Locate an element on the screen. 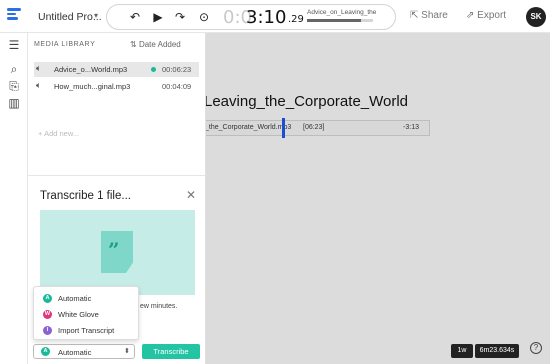  menu-item-label: White Glove is located at coordinates (78, 314).